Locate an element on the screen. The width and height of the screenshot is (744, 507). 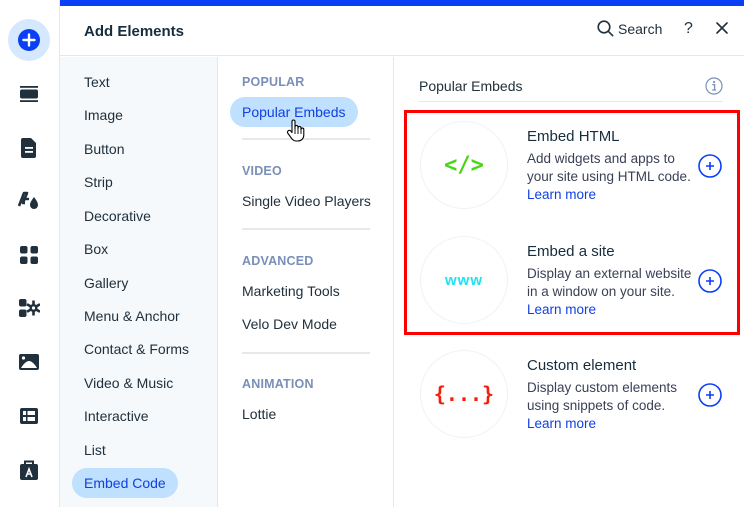
add-icon is located at coordinates (29, 40).